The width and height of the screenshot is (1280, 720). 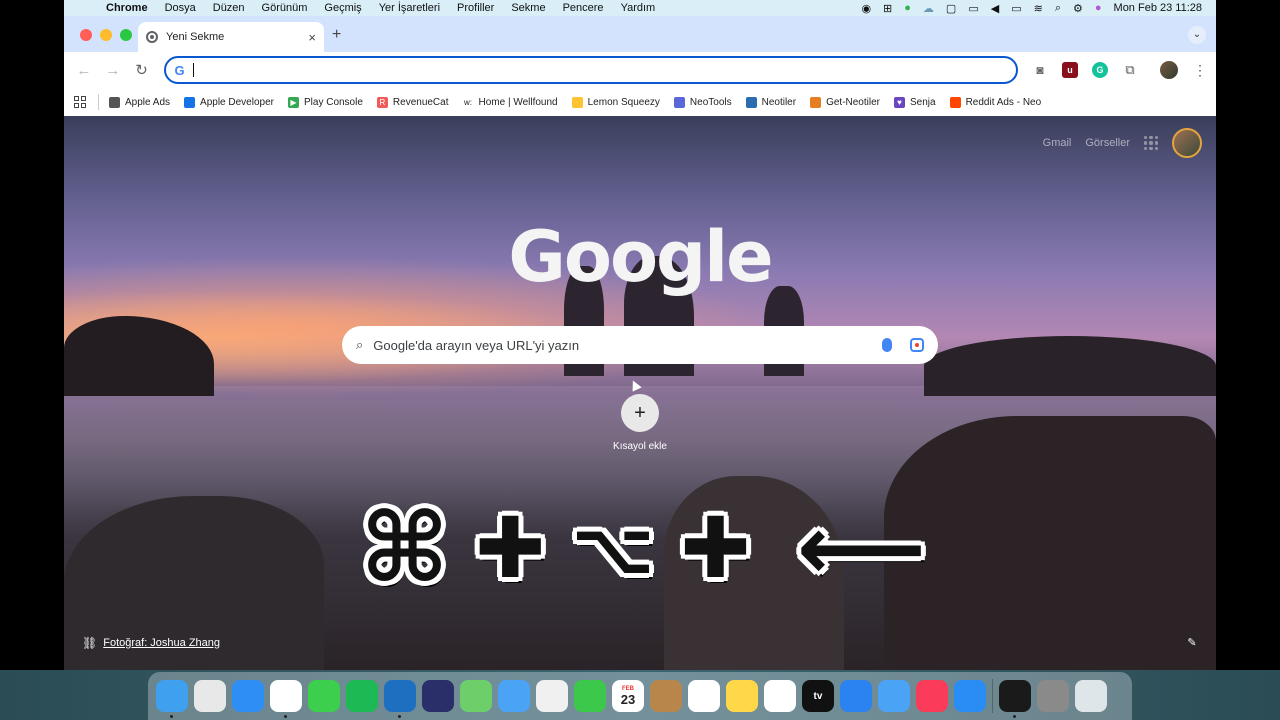 I want to click on bookmark-item: Apple Ads, so click(x=139, y=102).